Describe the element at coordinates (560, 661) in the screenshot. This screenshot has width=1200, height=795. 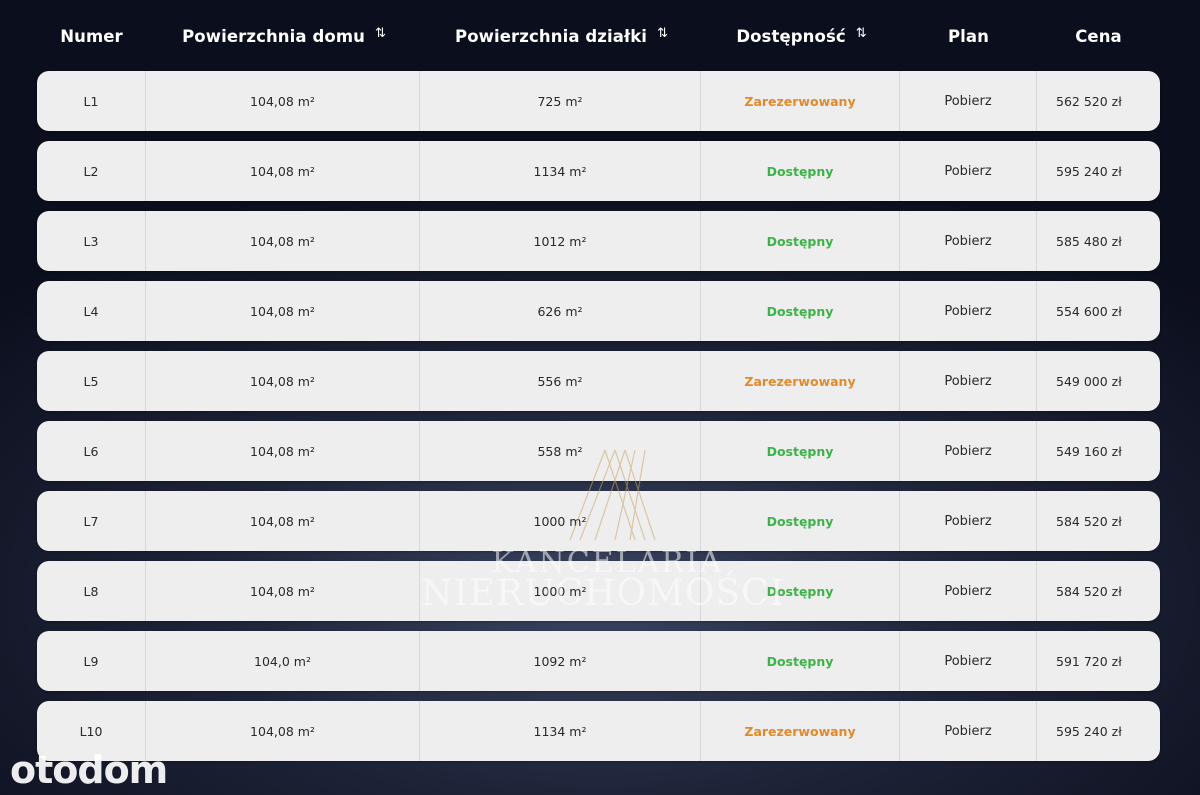
I see `cell-plot-area: 1092 m²` at that location.